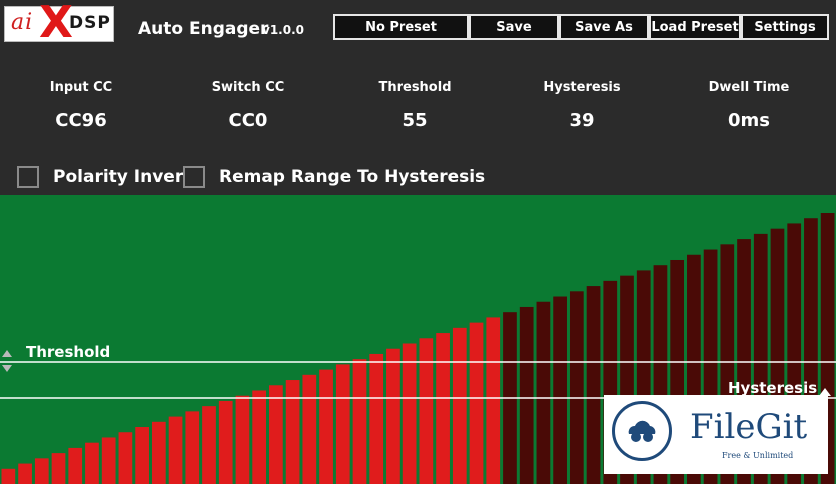 This screenshot has width=836, height=484. I want to click on hysteresis-label: Hysteresis, so click(582, 87).